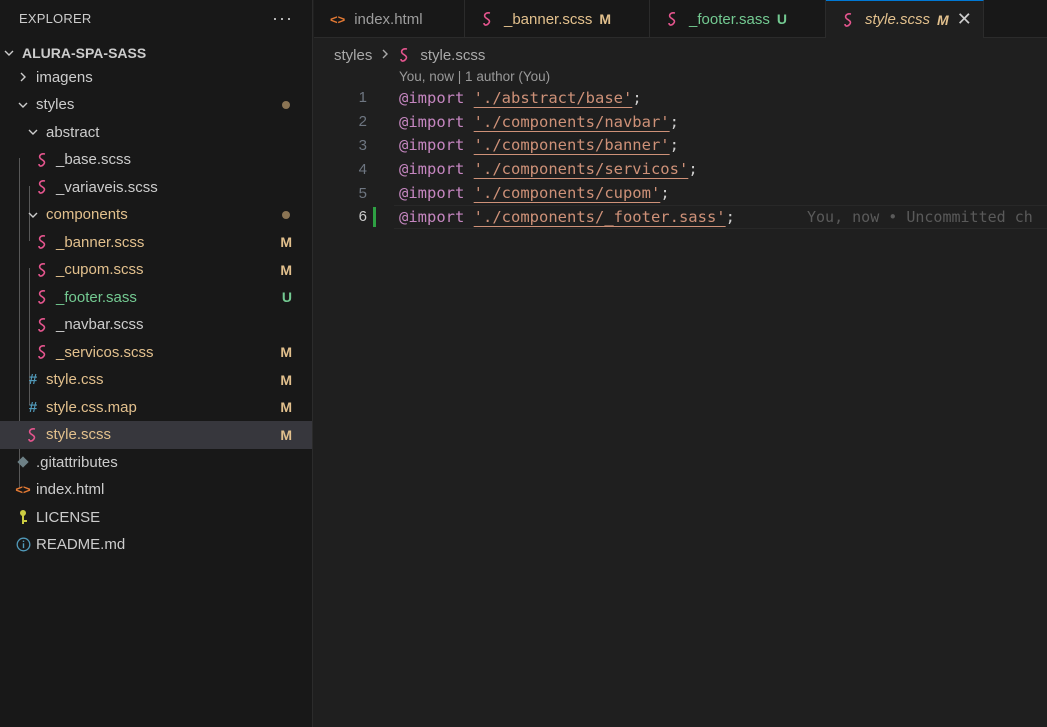  I want to click on tab-label: index.html, so click(388, 19).